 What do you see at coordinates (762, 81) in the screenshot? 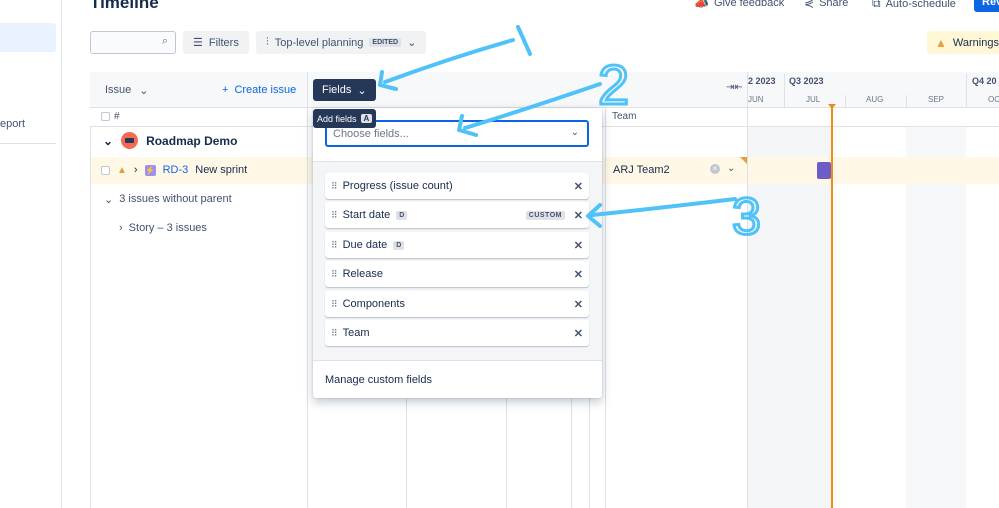
I see `quarter-label: 2 2023` at bounding box center [762, 81].